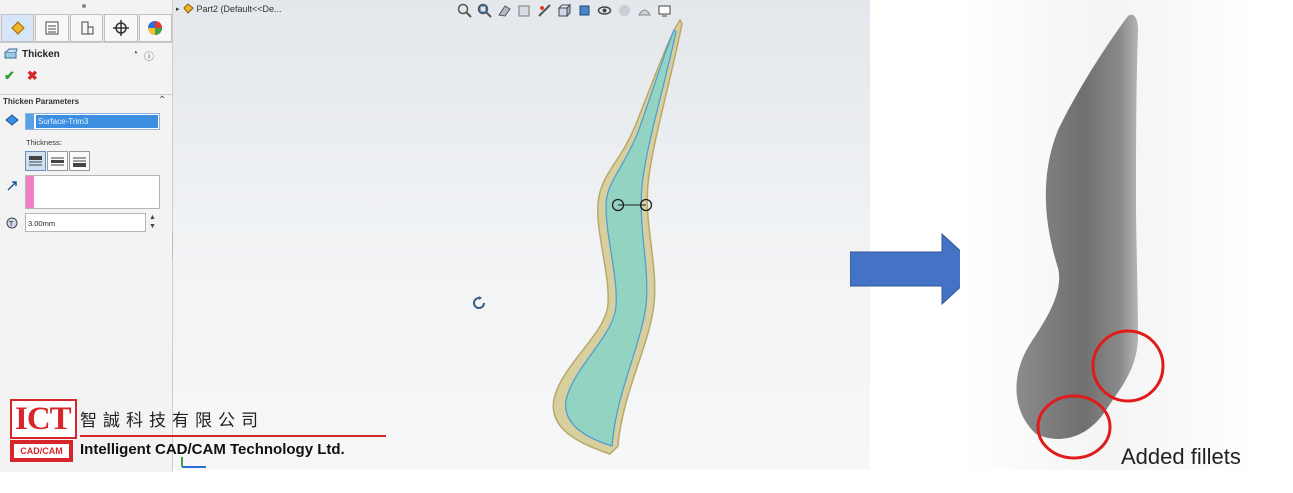  What do you see at coordinates (12, 120) in the screenshot?
I see `surface-select-icon` at bounding box center [12, 120].